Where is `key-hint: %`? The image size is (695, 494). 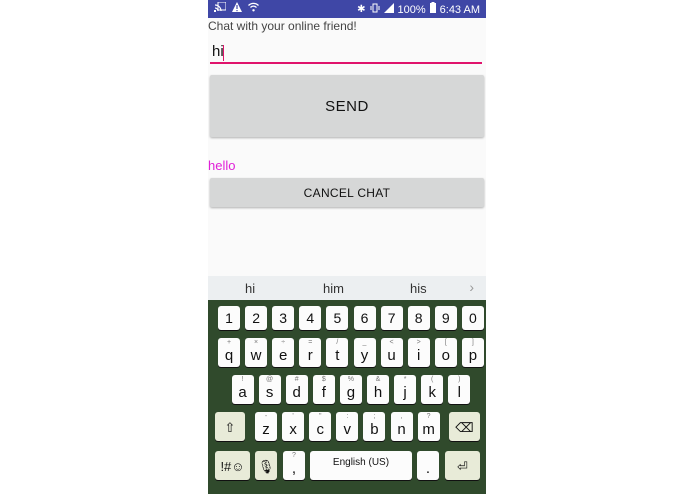
key-hint: % is located at coordinates (350, 379).